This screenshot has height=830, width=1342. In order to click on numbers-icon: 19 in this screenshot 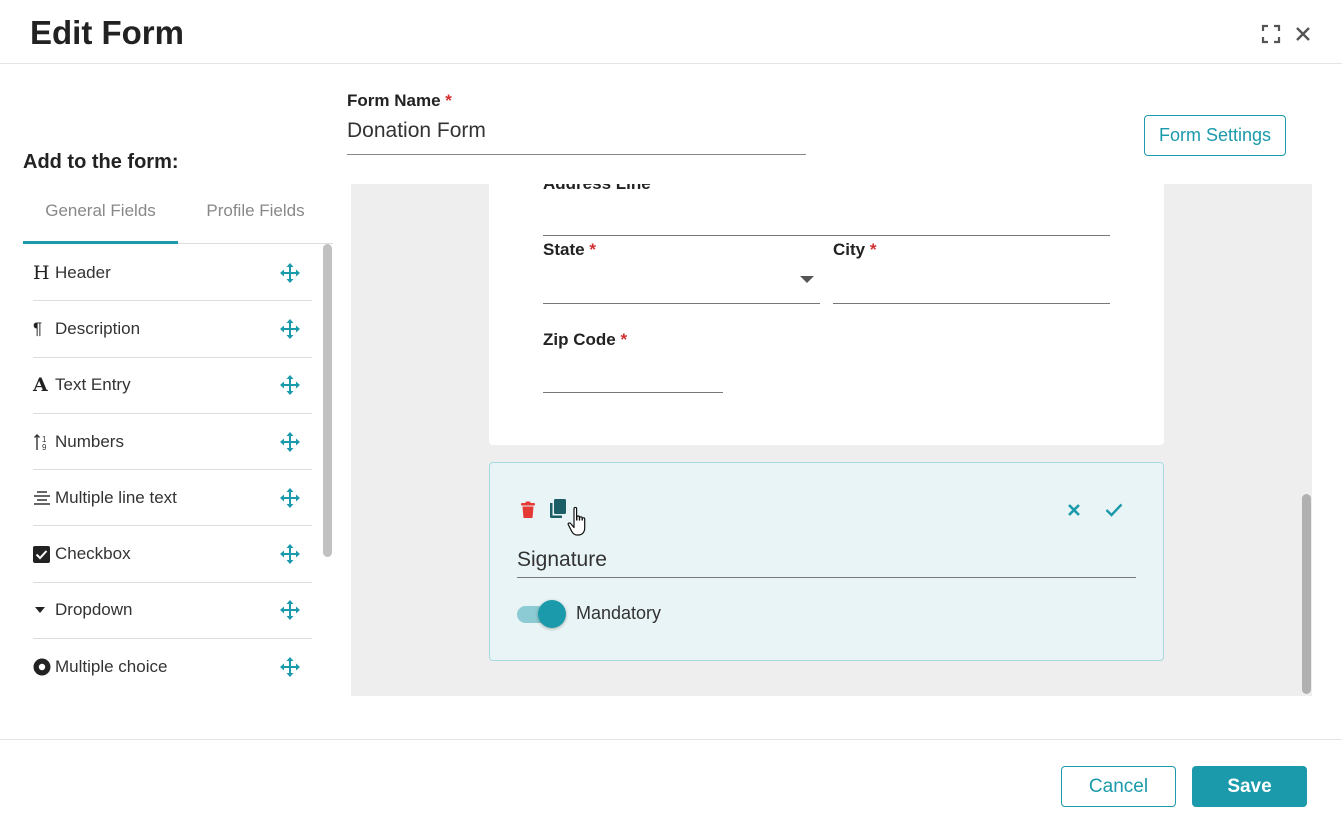, I will do `click(44, 442)`.